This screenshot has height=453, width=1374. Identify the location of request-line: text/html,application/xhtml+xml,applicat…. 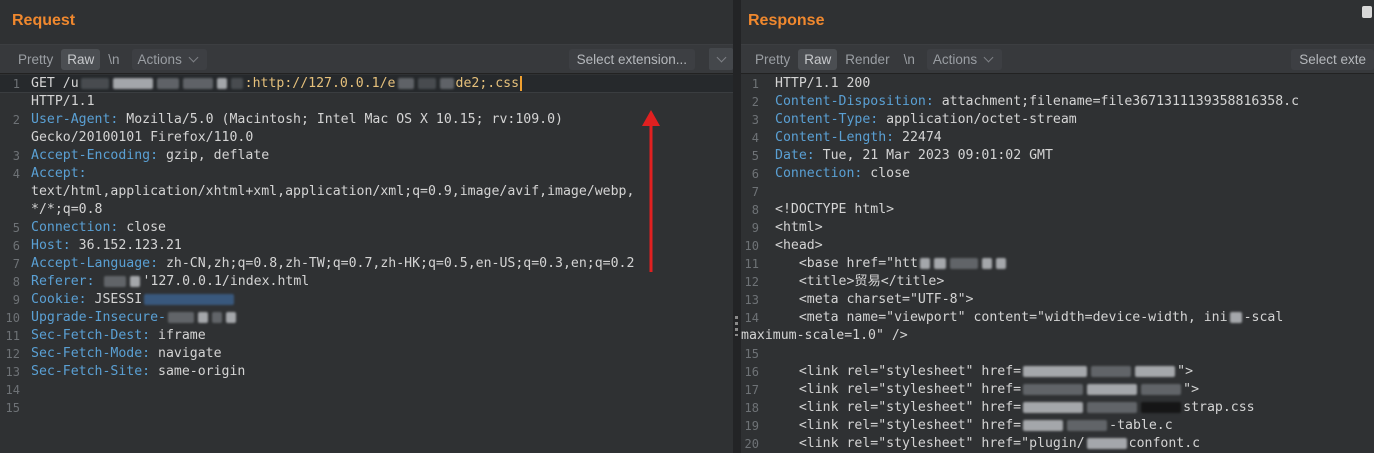
(333, 191).